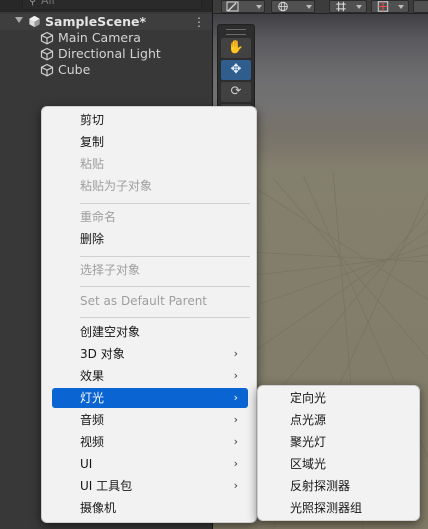 Image resolution: width=428 pixels, height=529 pixels. What do you see at coordinates (92, 164) in the screenshot?
I see `menu-item-paste: 粘贴` at bounding box center [92, 164].